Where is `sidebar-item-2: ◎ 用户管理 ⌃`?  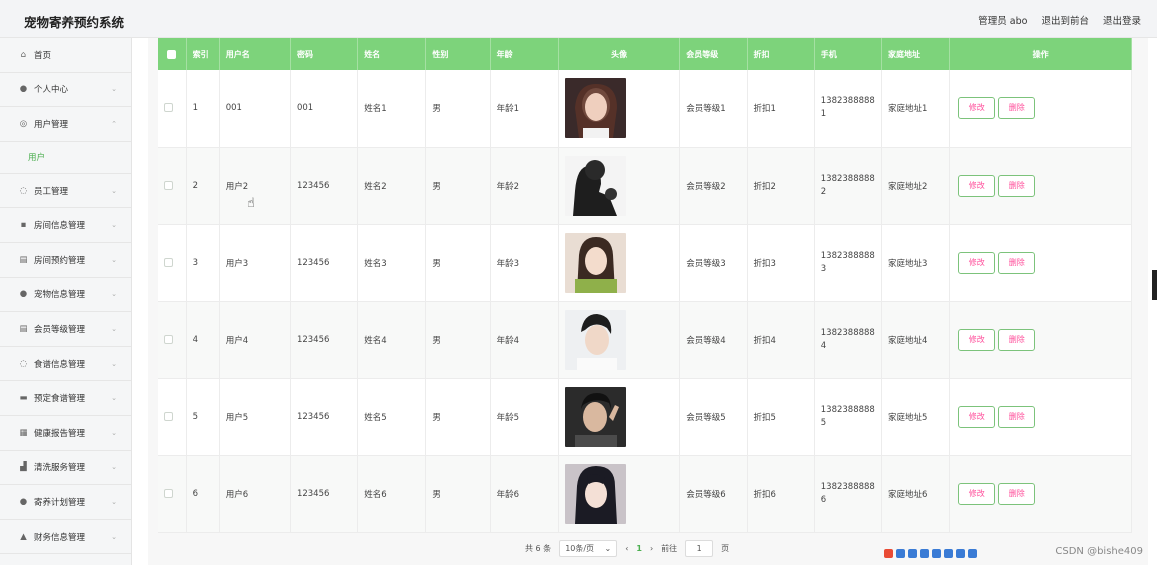 sidebar-item-2: ◎ 用户管理 ⌃ is located at coordinates (65, 124).